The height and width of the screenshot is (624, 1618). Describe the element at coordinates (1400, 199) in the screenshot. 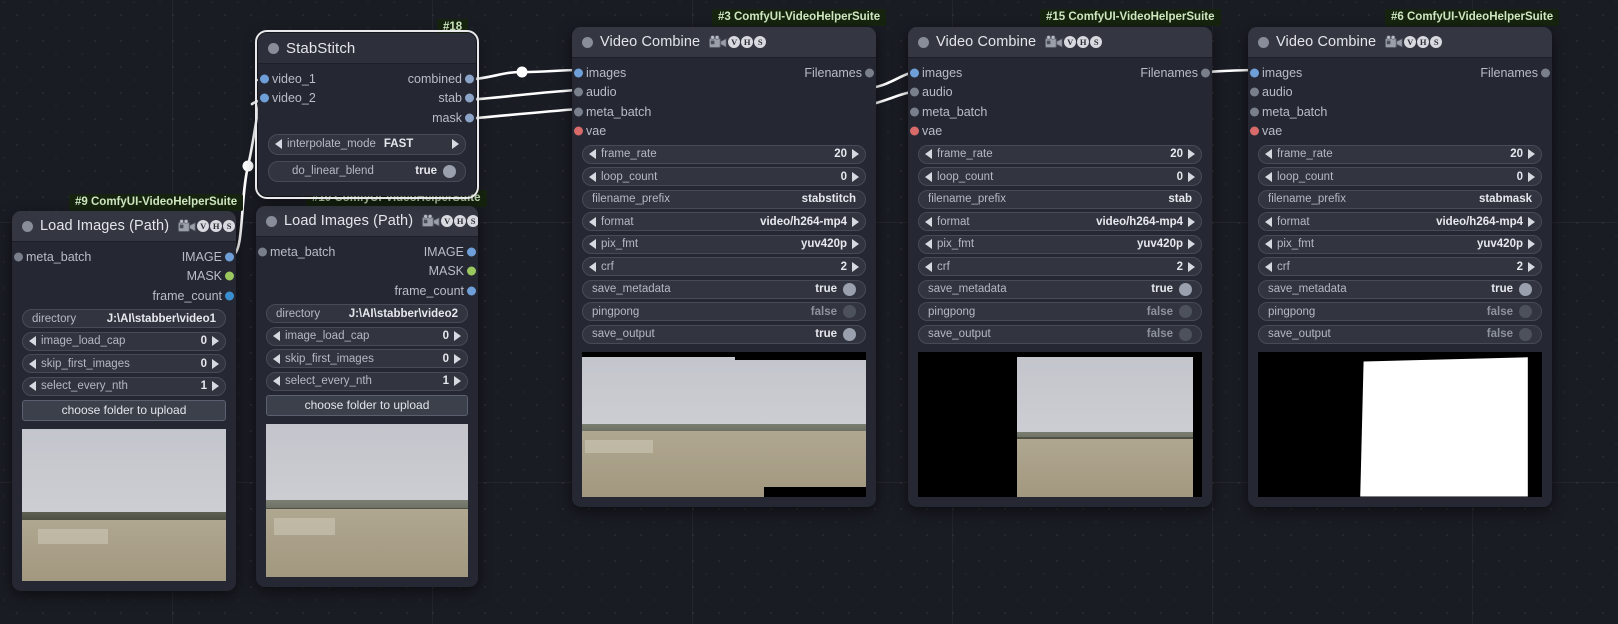

I see `widget-filename-prefix: filename_prefix stabmask` at that location.